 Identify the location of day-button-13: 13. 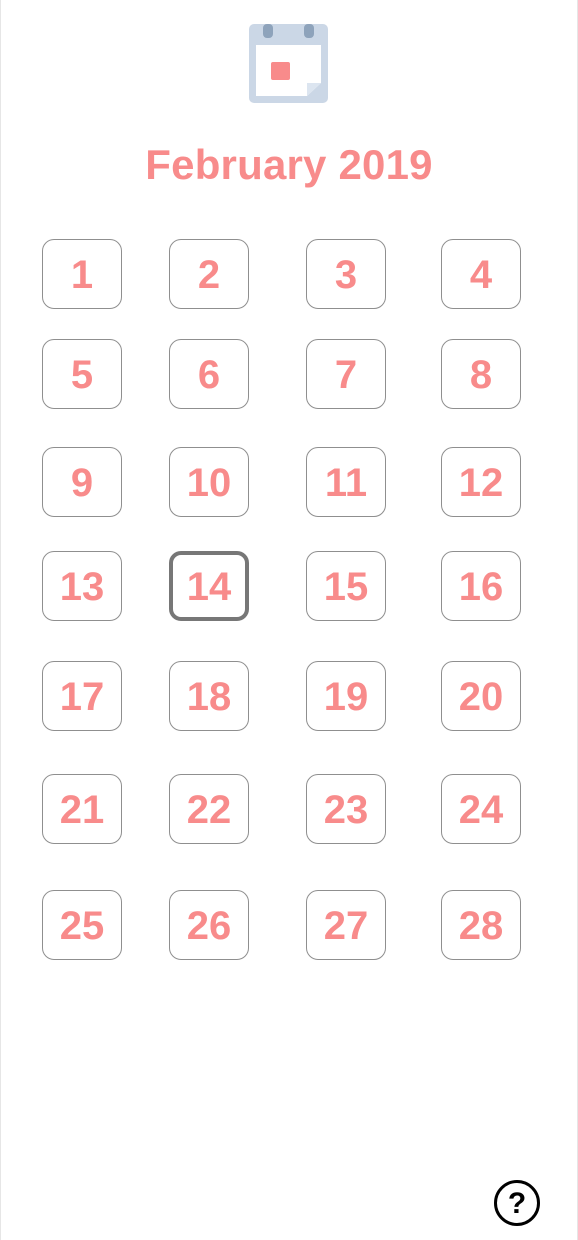
(82, 586).